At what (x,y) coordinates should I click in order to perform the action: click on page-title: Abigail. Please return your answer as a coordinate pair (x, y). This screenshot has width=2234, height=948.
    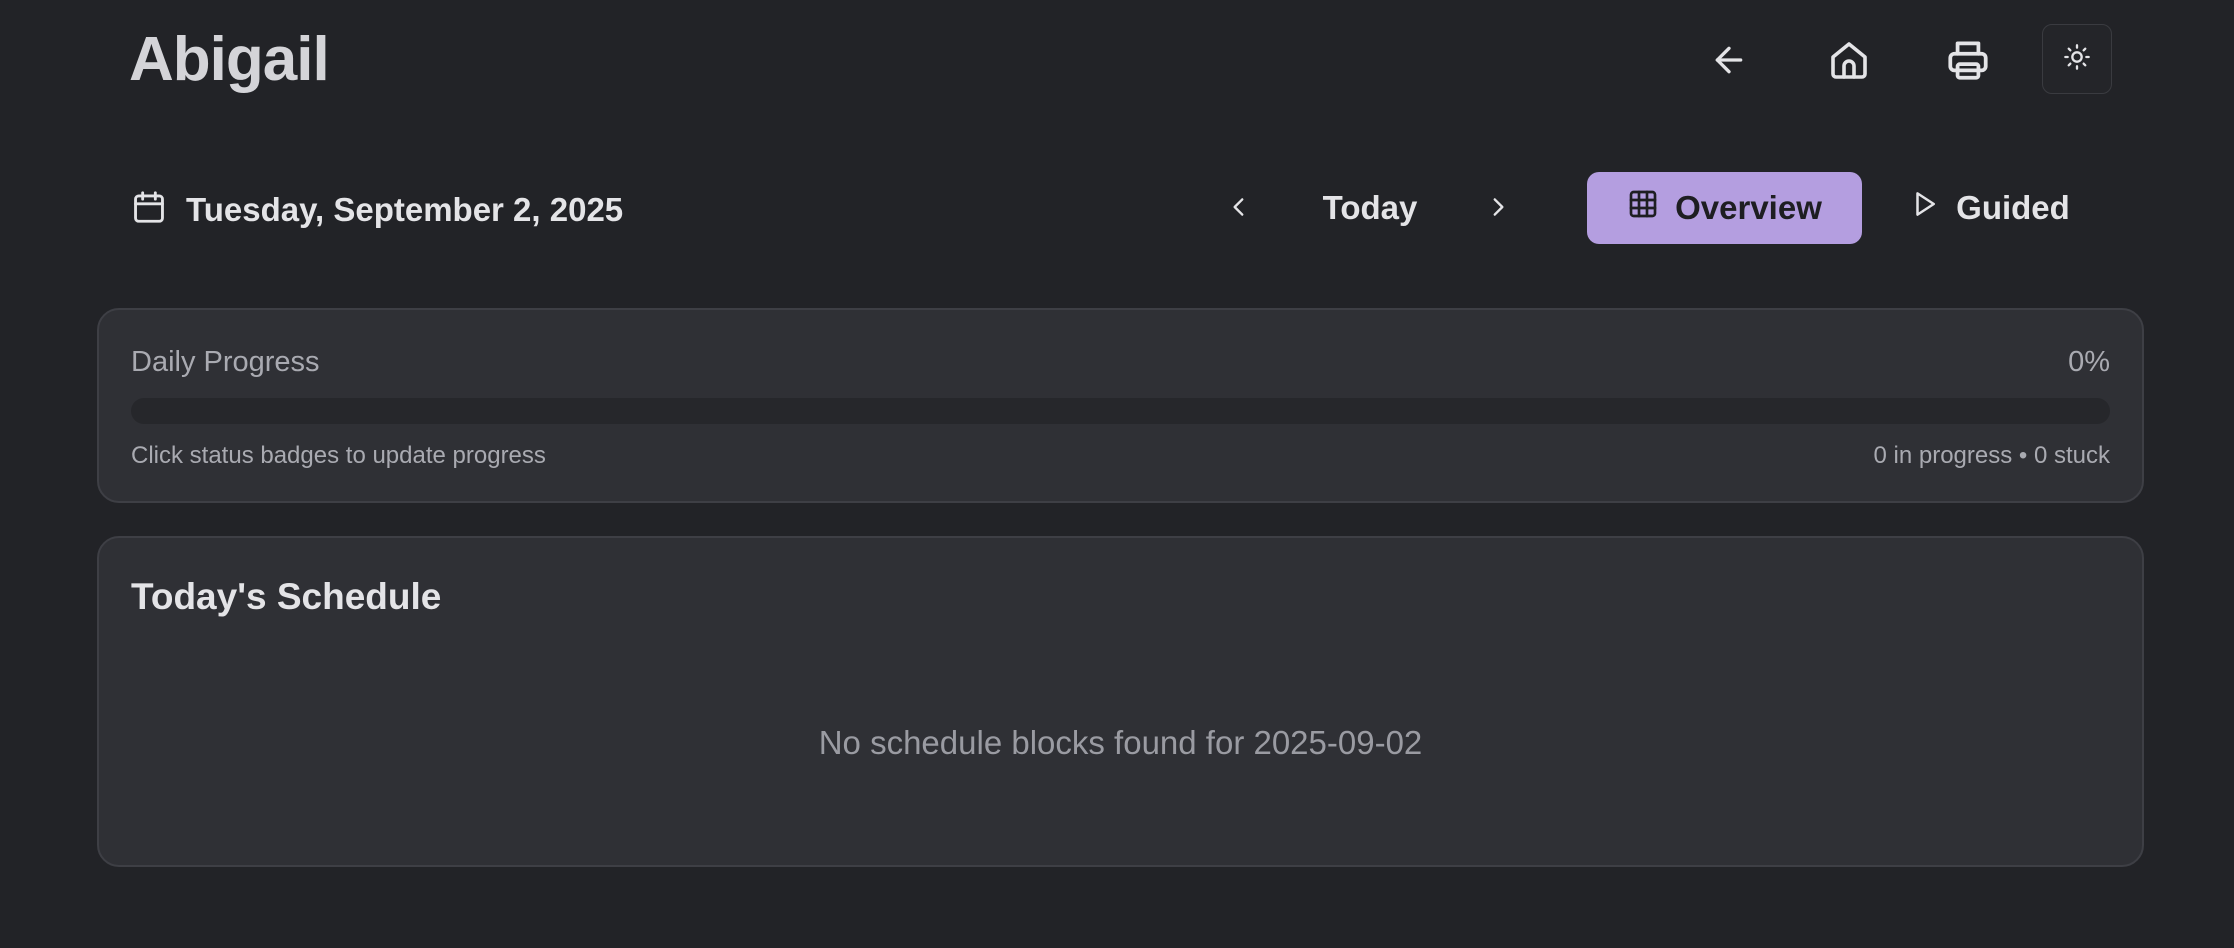
    Looking at the image, I should click on (229, 59).